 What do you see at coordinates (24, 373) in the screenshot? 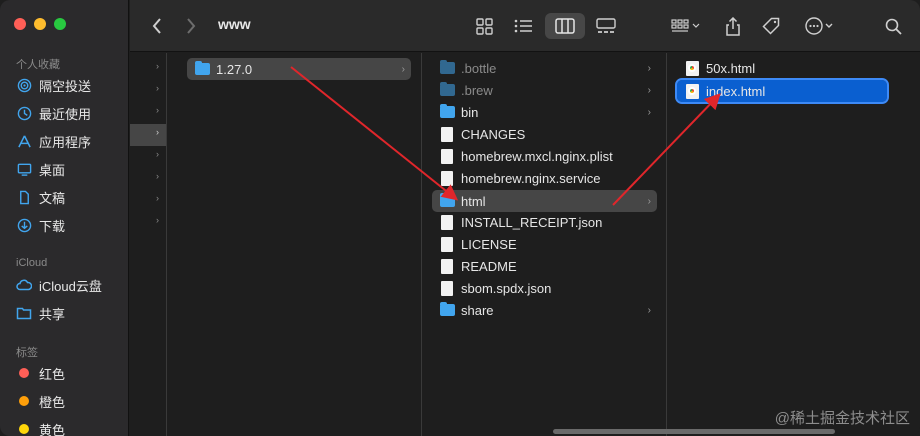
I see `red-tag-dot` at bounding box center [24, 373].